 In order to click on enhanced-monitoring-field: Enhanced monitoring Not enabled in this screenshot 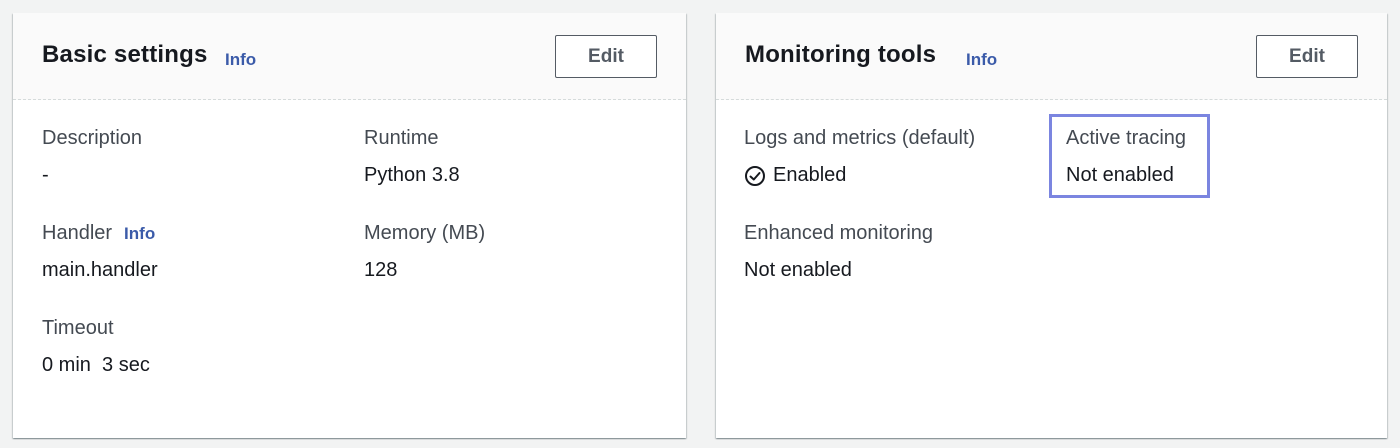, I will do `click(838, 252)`.